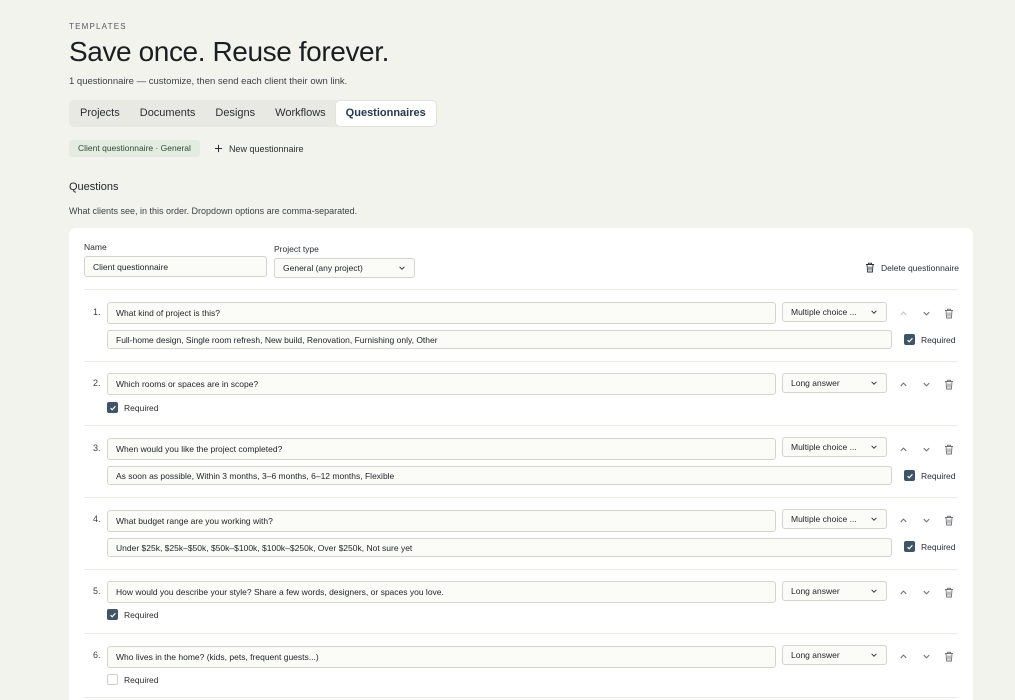 Image resolution: width=1015 pixels, height=700 pixels. Describe the element at coordinates (258, 149) in the screenshot. I see `new-questionnaire-button: New questionnaire` at that location.